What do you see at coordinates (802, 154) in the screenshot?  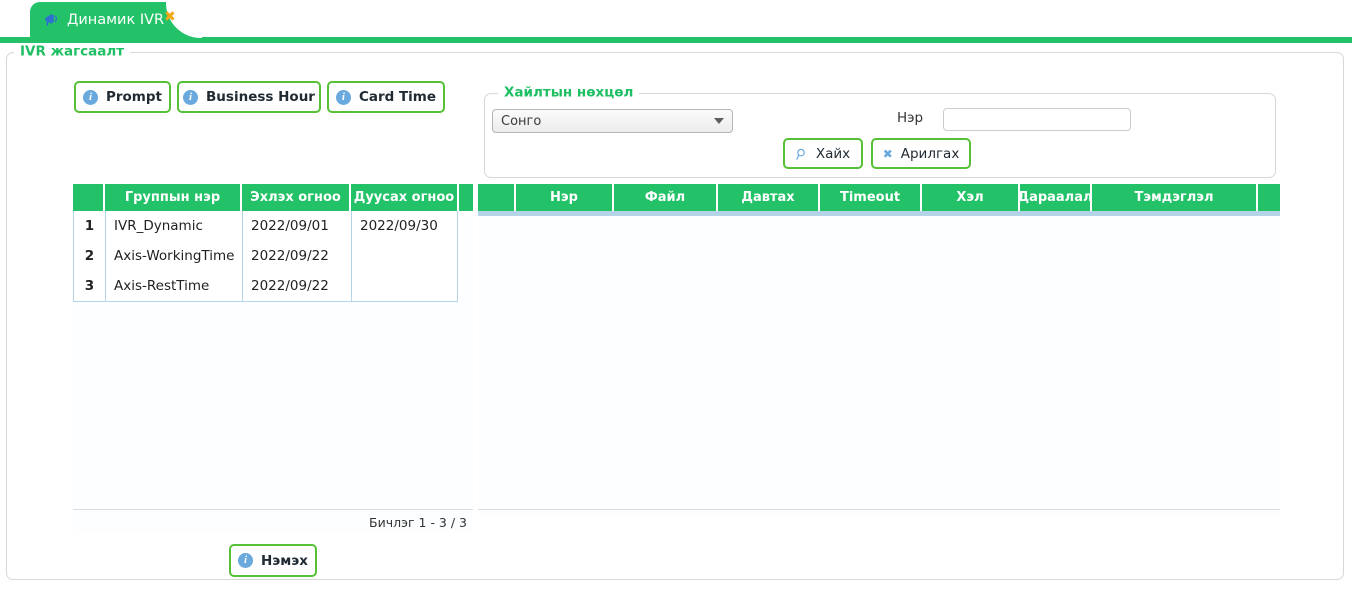 I see `search-icon` at bounding box center [802, 154].